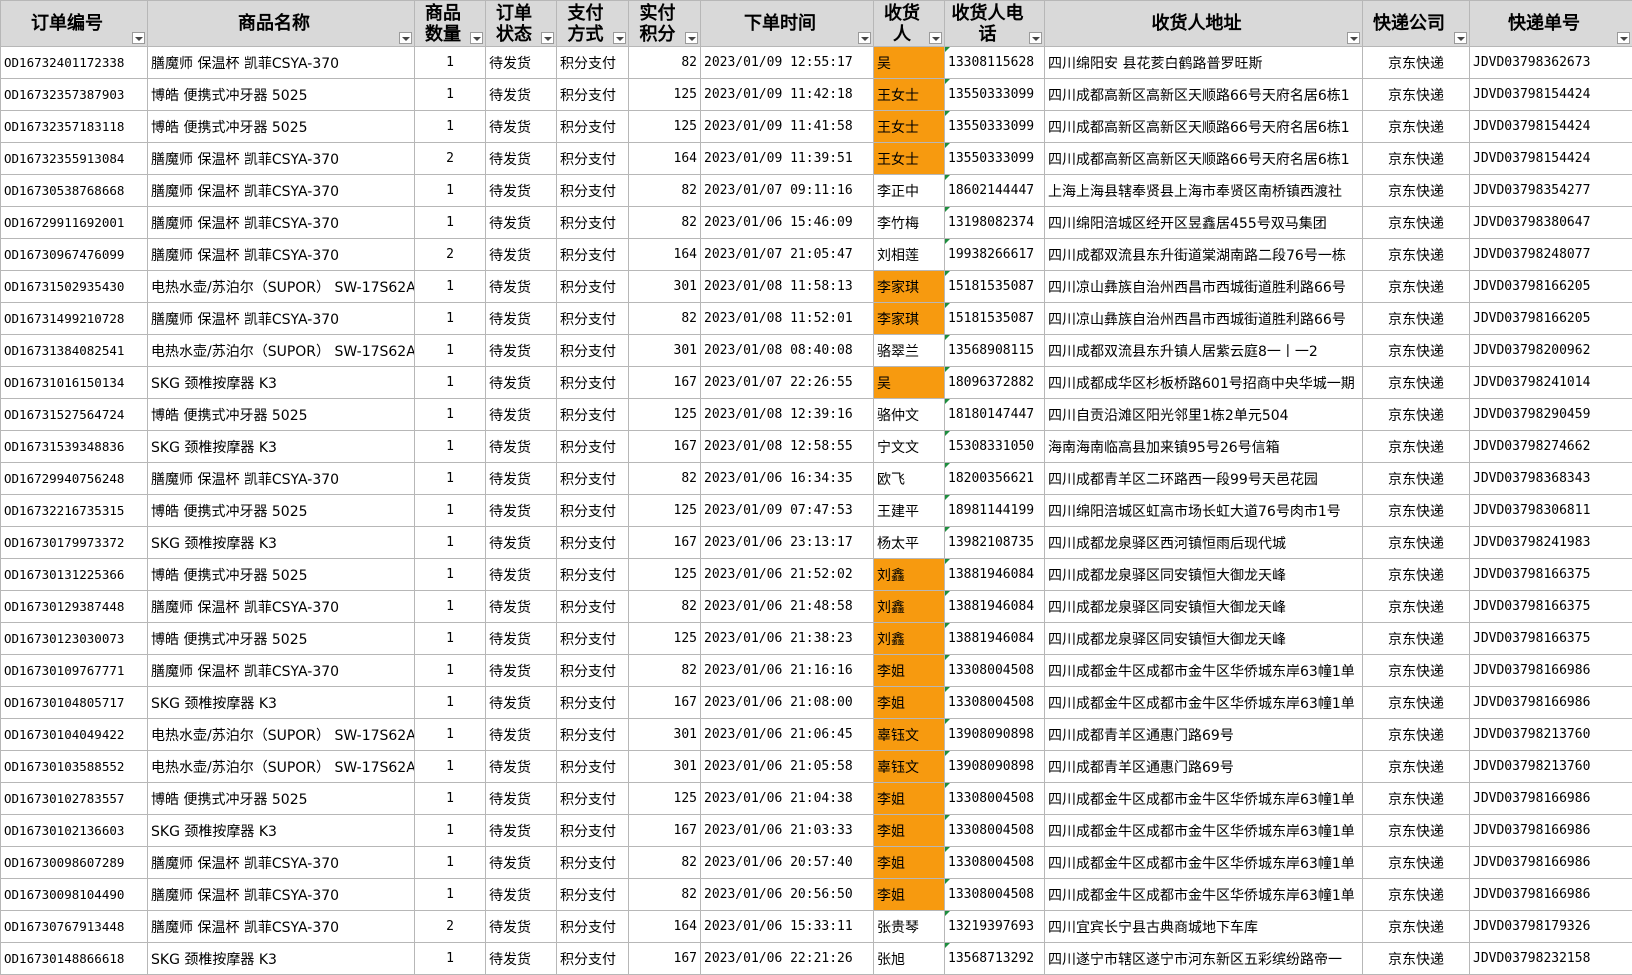  Describe the element at coordinates (74, 958) in the screenshot. I see `order-id-cell: OD16730148866618` at that location.